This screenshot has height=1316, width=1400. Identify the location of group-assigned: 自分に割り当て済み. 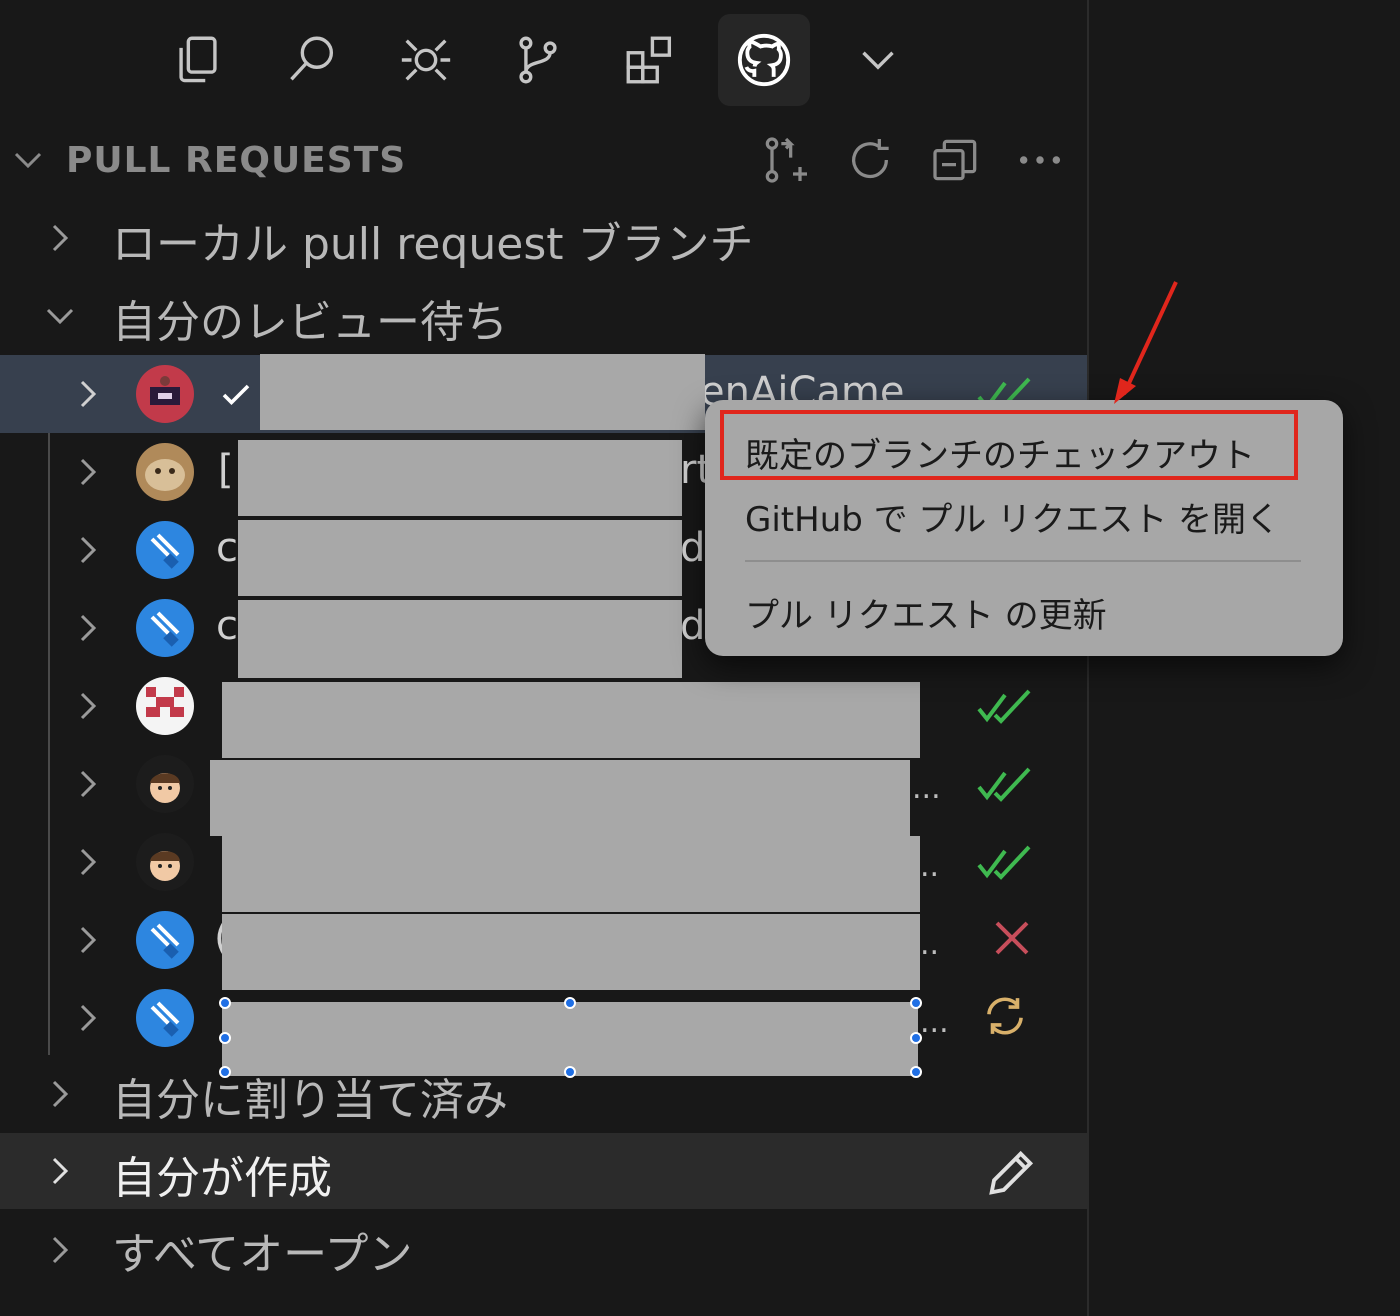
(310, 1096).